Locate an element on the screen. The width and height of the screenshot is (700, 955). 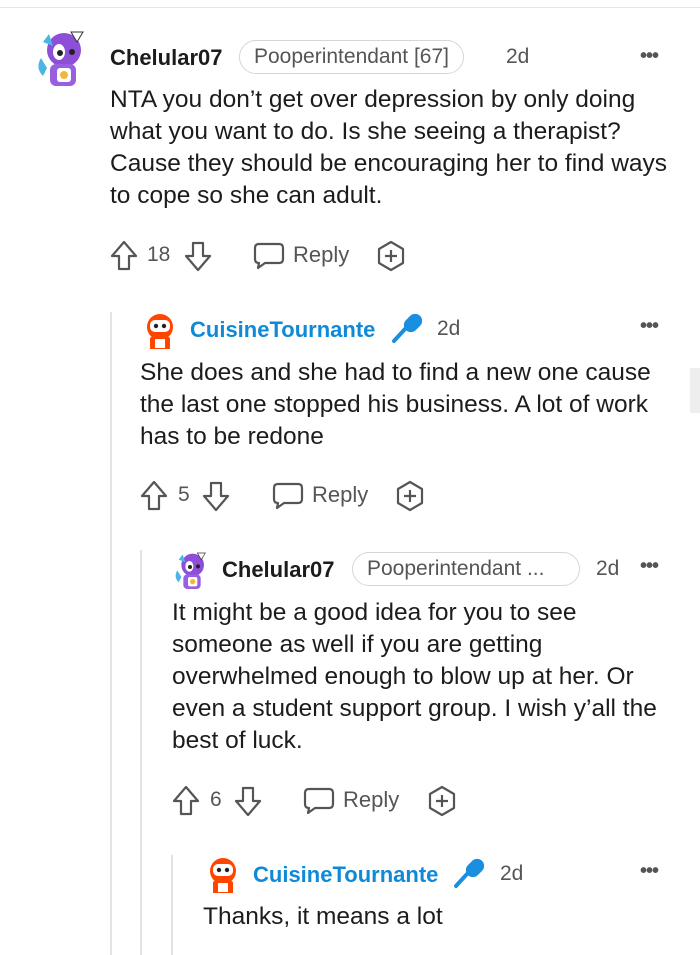
comment-body: Thanks, it means a lot is located at coordinates (323, 916).